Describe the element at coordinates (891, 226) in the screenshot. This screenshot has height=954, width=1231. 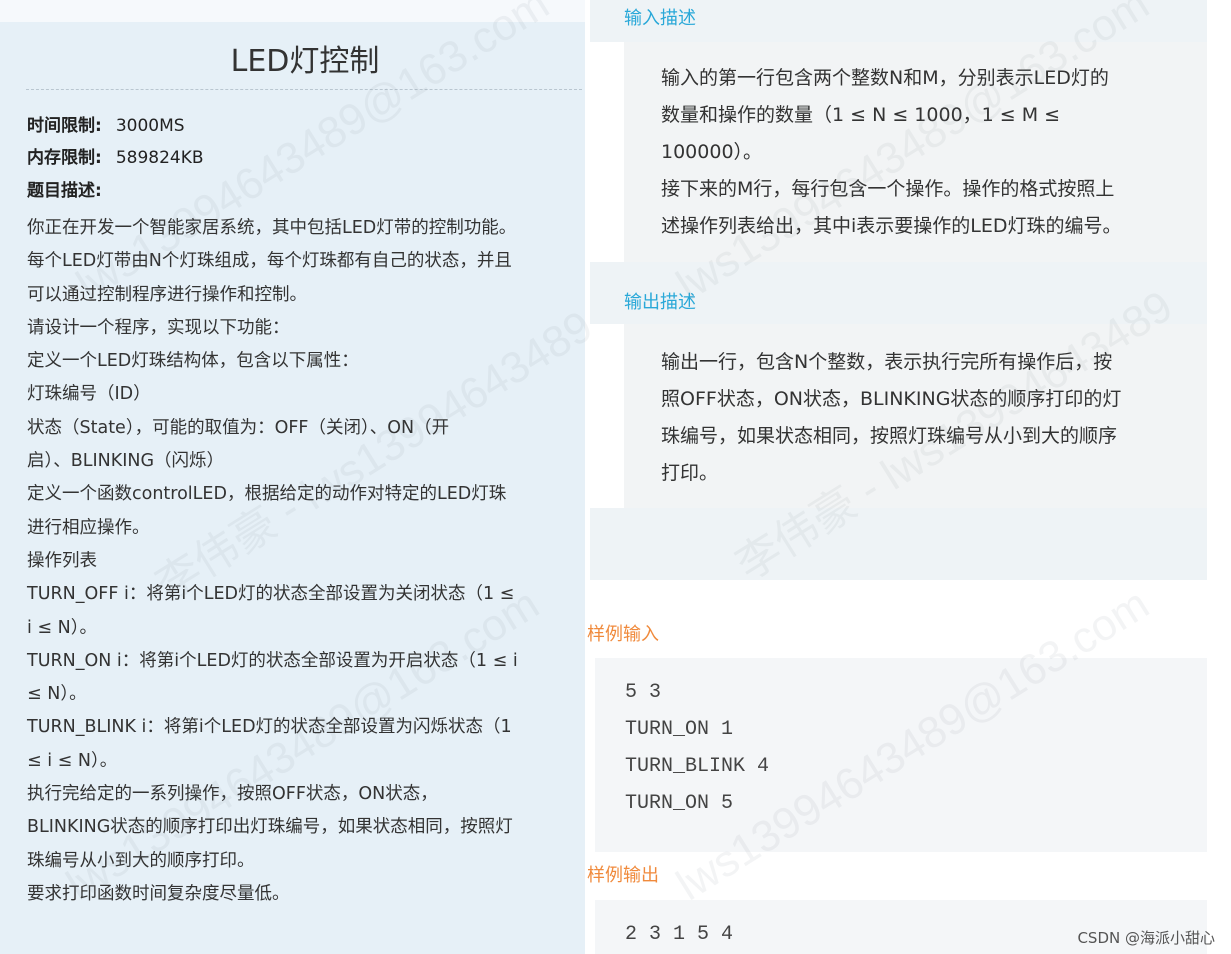
I see `input-line: 述操作列表给出，其中i表示要操作的LED灯珠的编号。` at that location.